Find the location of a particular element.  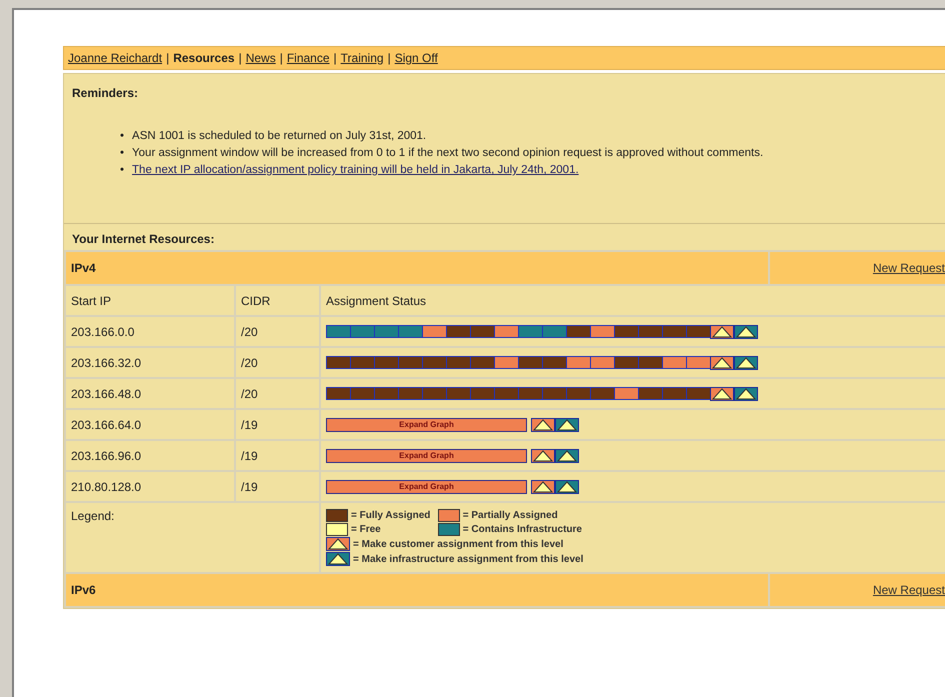

reminder-text: ASN 1001 is scheduled to be returned on July 31st, 2001. is located at coordinates (279, 136).